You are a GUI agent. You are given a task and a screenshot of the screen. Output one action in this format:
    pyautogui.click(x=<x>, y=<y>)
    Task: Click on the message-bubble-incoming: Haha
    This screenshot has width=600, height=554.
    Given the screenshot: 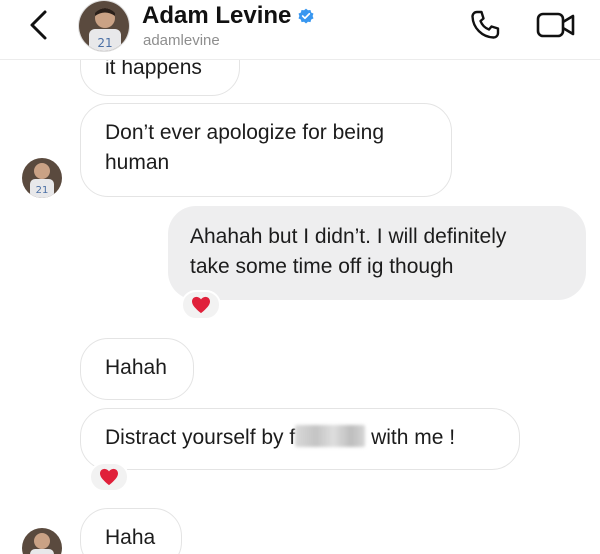 What is the action you would take?
    pyautogui.click(x=131, y=531)
    